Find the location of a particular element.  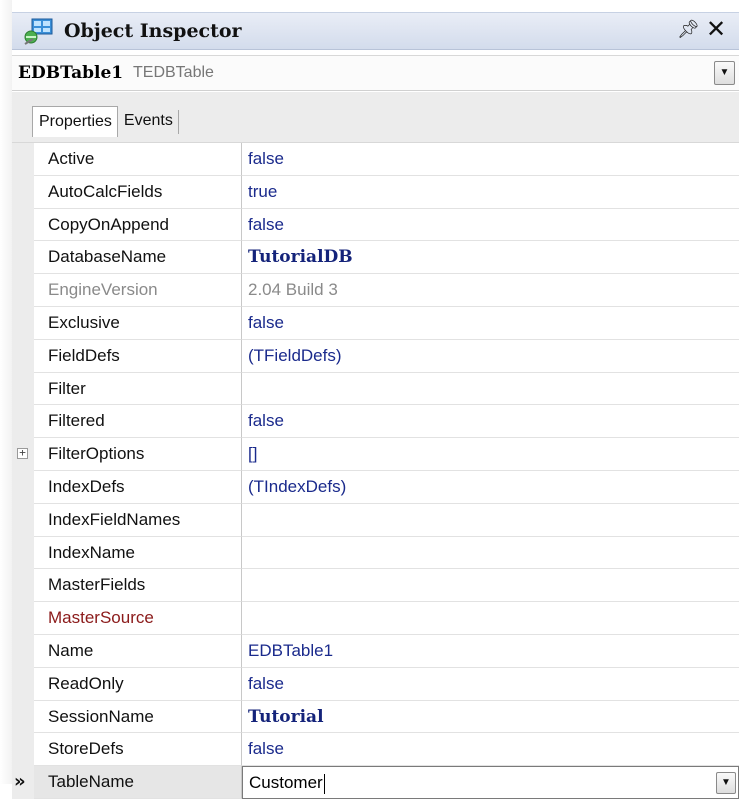

title-bar: Object Inspector 📌︎ ✕ is located at coordinates (375, 31).